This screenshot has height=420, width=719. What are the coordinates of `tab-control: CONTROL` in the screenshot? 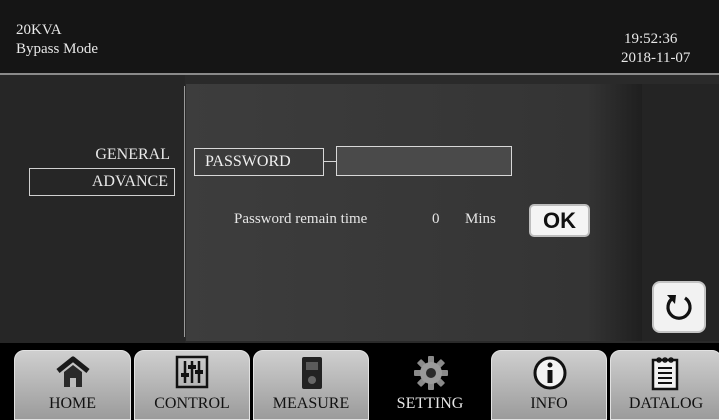 It's located at (192, 385).